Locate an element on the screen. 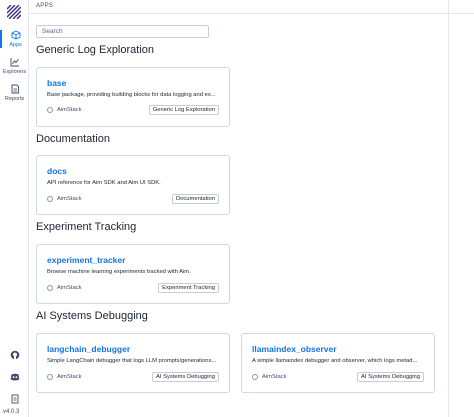  section-title: AI Systems Debugging is located at coordinates (92, 316).